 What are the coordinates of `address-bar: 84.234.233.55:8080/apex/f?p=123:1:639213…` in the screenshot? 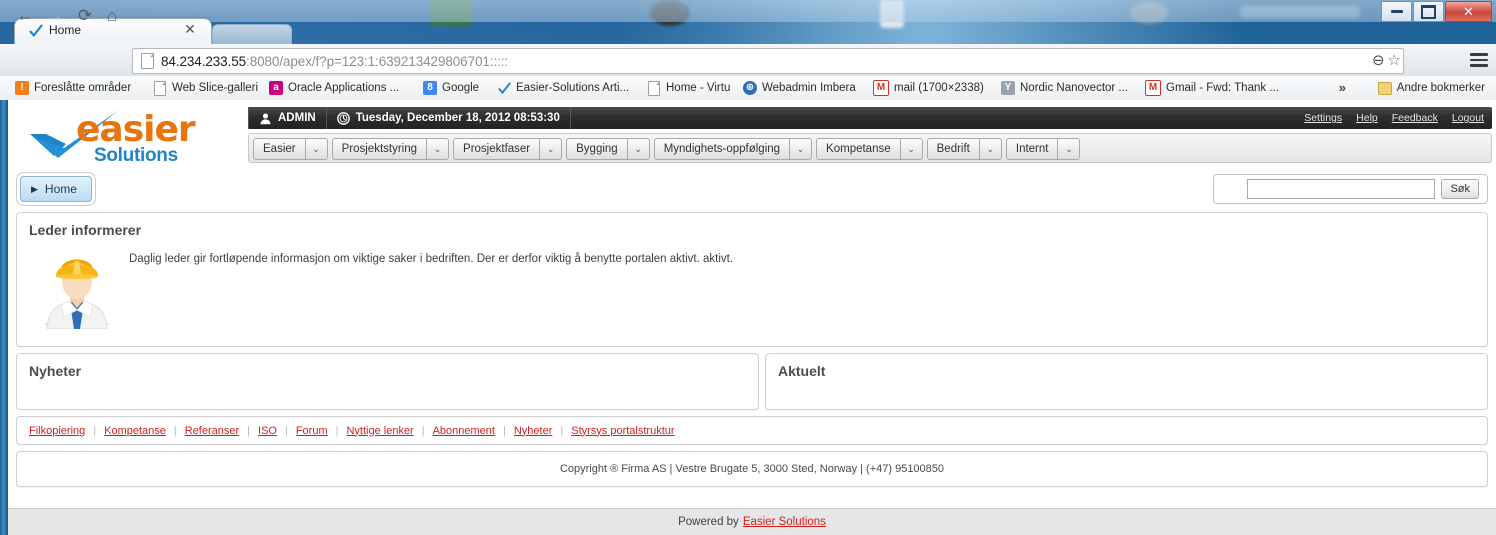 It's located at (768, 61).